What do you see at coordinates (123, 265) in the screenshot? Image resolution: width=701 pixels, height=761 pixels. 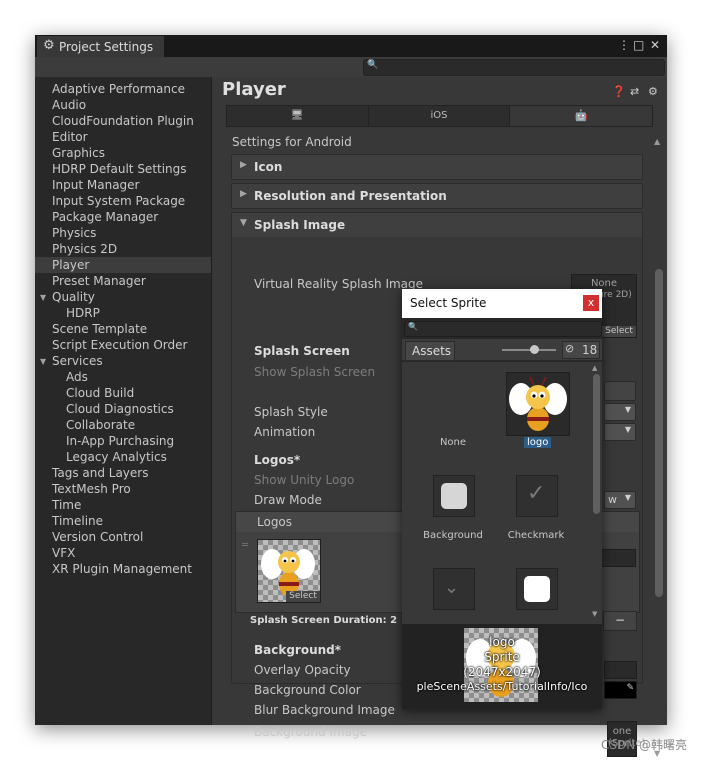 I see `sidebar-item-player: Player` at bounding box center [123, 265].